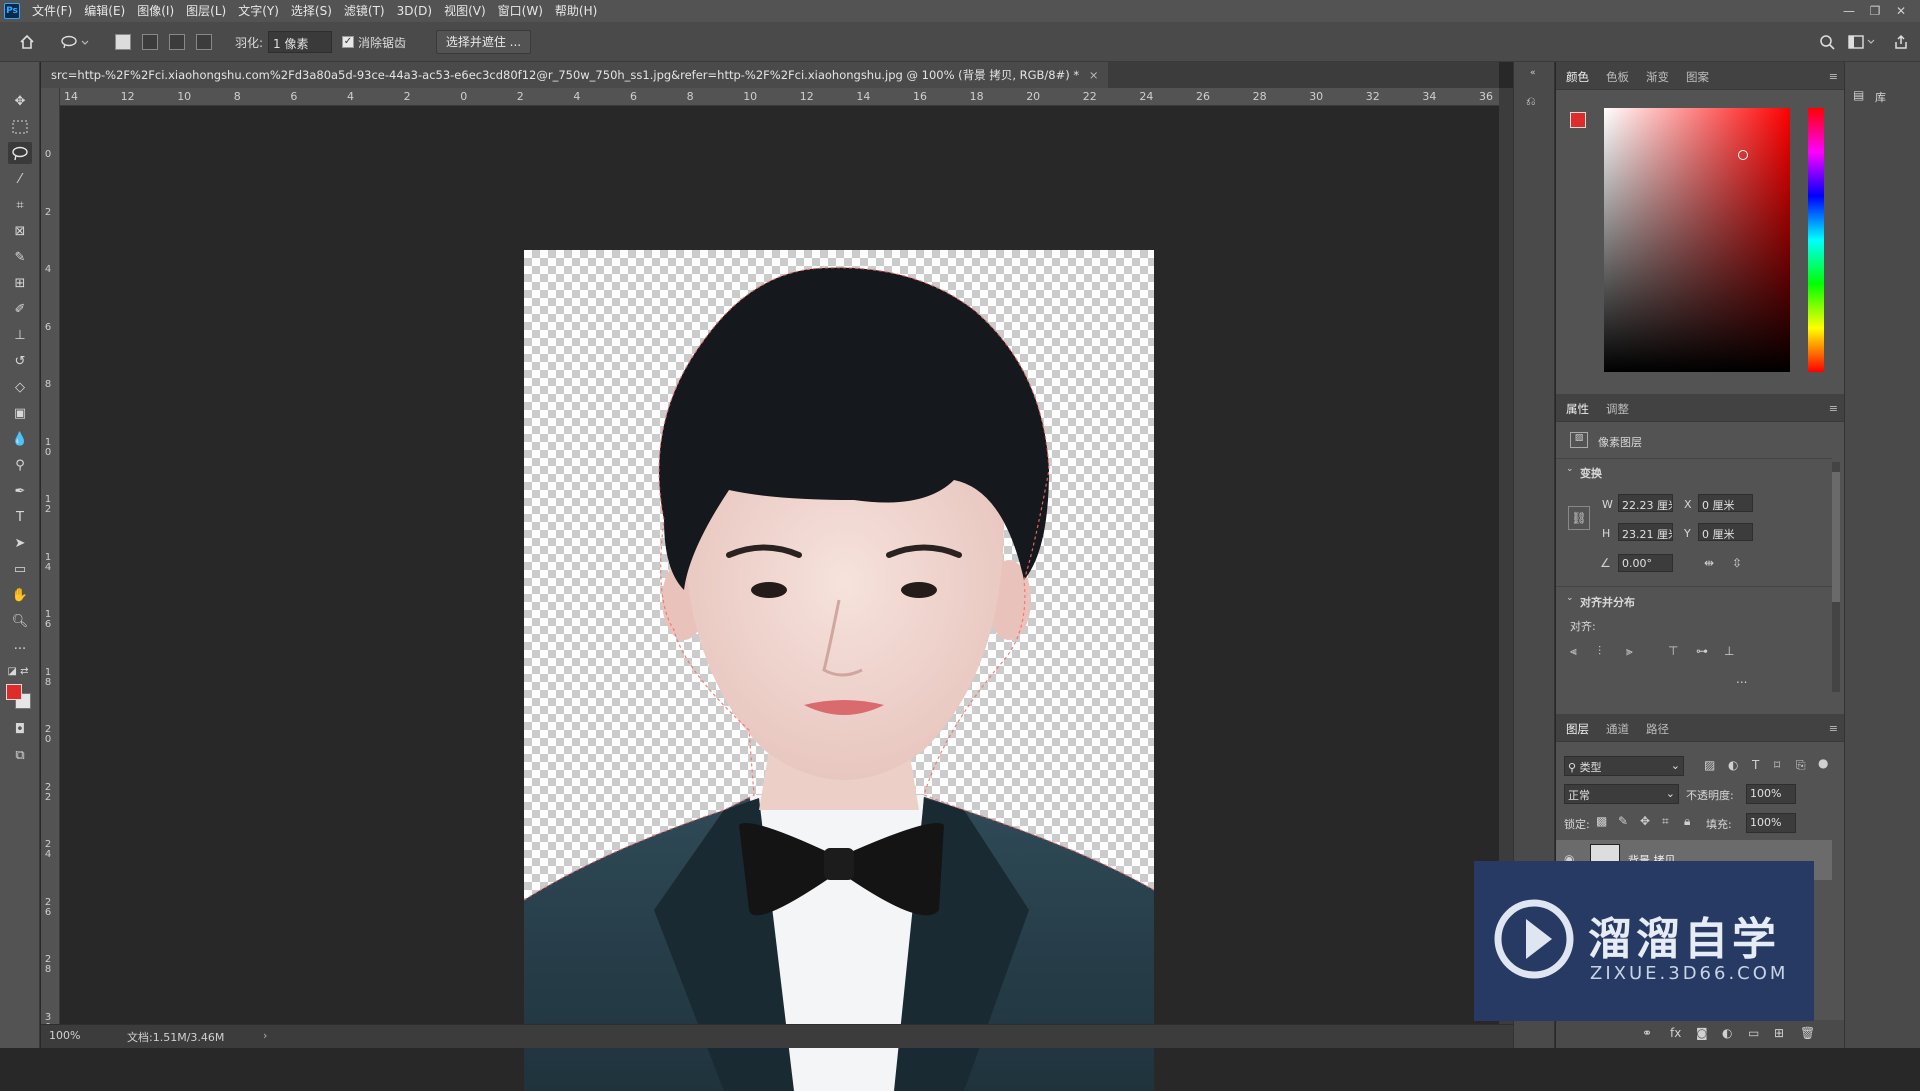 The width and height of the screenshot is (1920, 1091). I want to click on transform-collapse-icon: ⌄, so click(1570, 469).